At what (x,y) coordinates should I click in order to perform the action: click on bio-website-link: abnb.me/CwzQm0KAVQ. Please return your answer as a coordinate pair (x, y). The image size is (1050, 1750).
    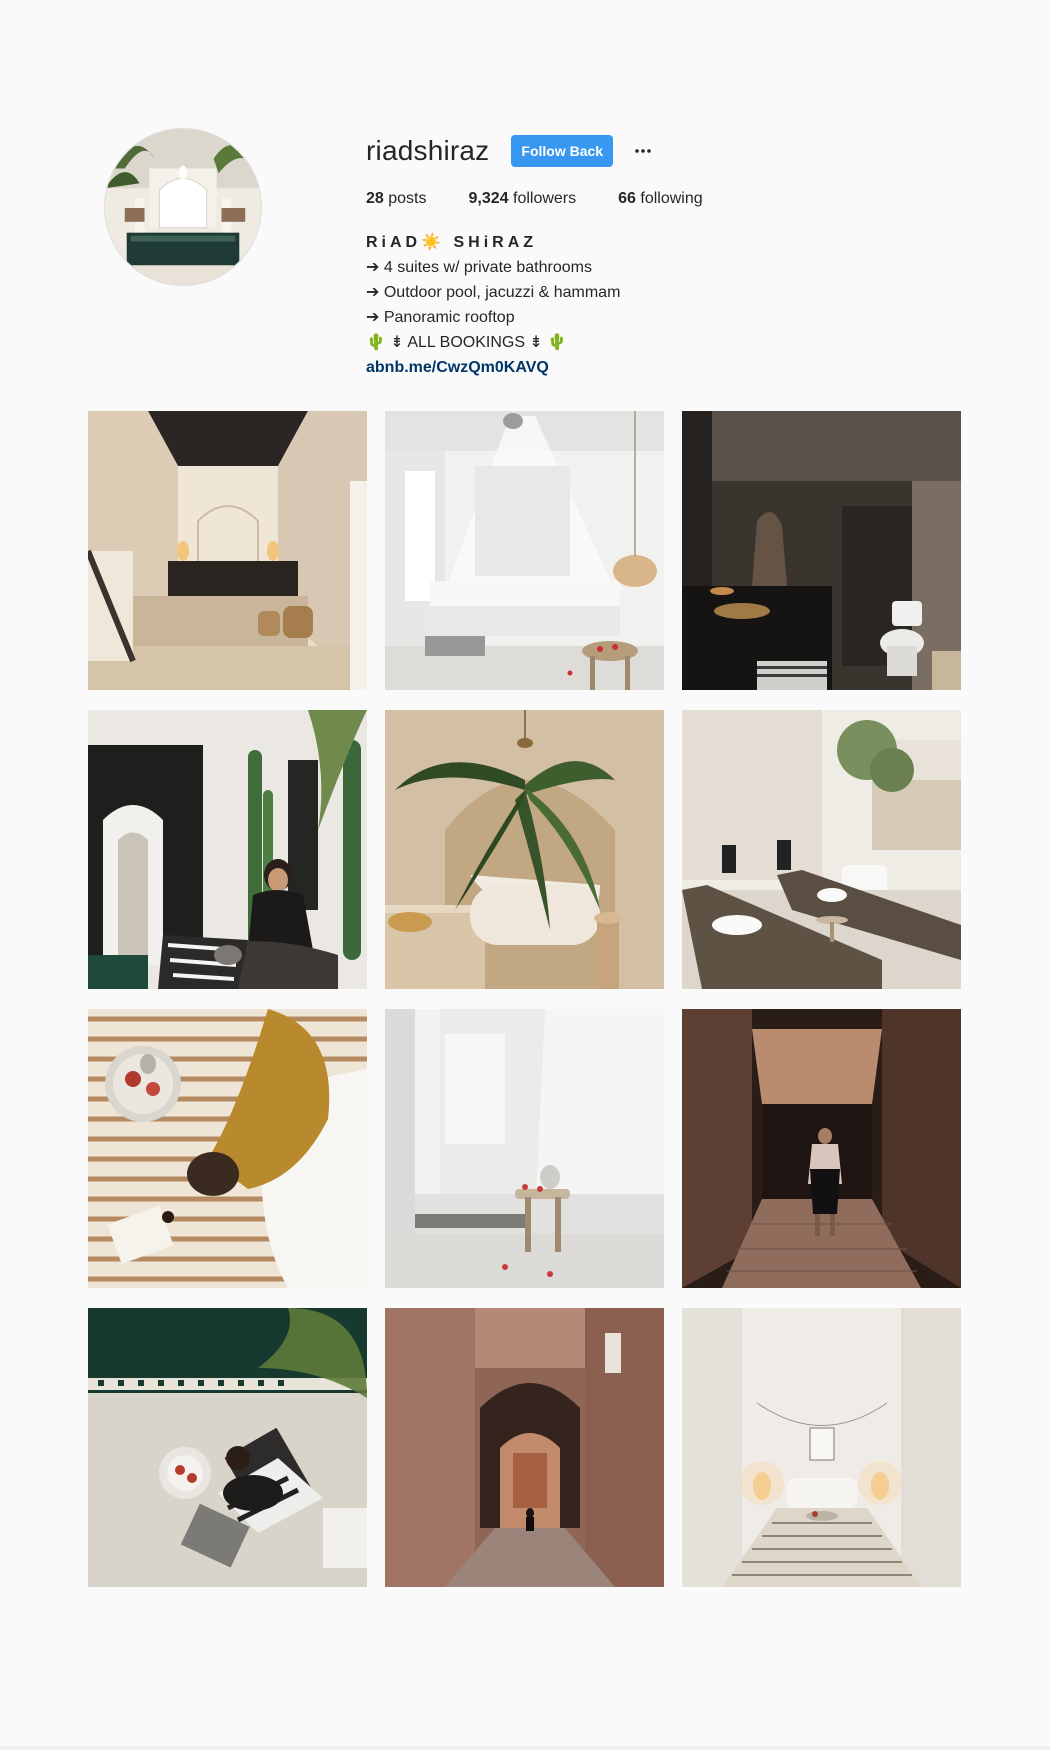
    Looking at the image, I should click on (457, 367).